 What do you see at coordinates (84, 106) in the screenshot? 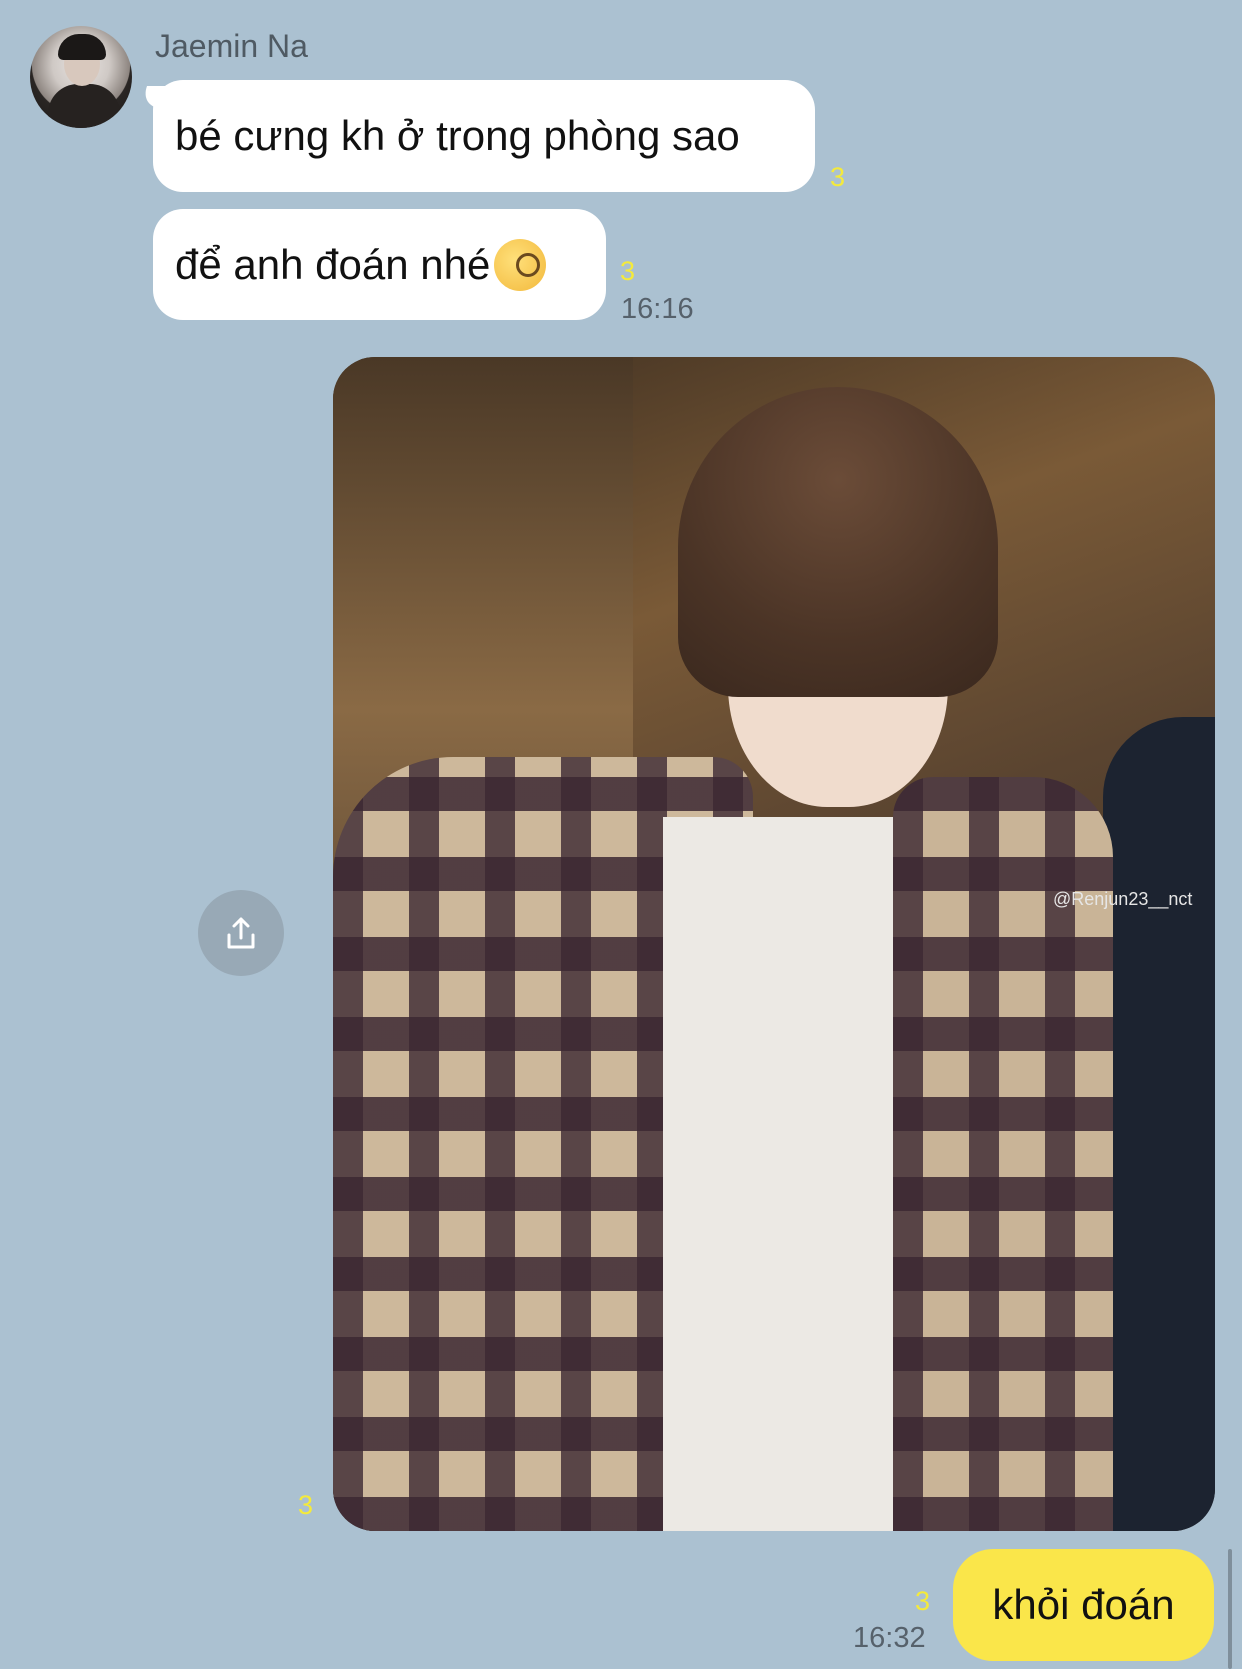
I see `avatar-body` at bounding box center [84, 106].